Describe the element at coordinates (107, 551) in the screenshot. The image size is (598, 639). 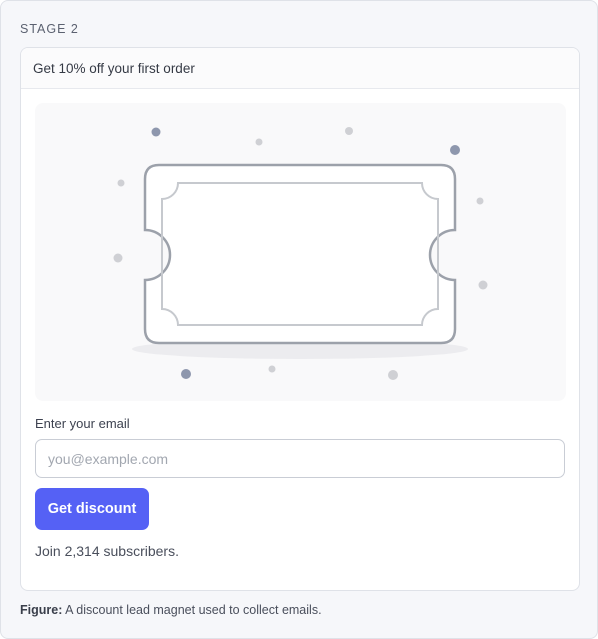
I see `subscriber-count: Join 2,314 subscribers.` at that location.